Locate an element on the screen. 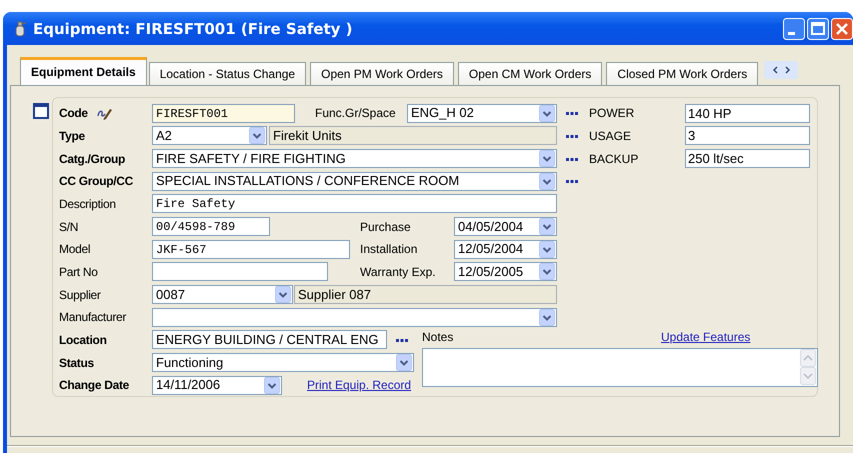 The height and width of the screenshot is (453, 853). dropdown: Functioning is located at coordinates (283, 362).